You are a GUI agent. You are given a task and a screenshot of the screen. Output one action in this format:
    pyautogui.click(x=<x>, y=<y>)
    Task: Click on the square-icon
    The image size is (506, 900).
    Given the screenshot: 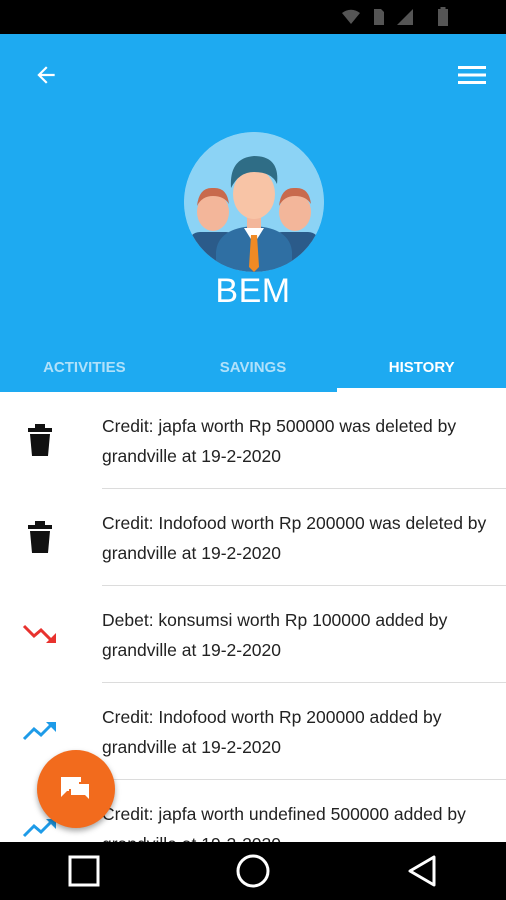 What is the action you would take?
    pyautogui.click(x=84, y=871)
    